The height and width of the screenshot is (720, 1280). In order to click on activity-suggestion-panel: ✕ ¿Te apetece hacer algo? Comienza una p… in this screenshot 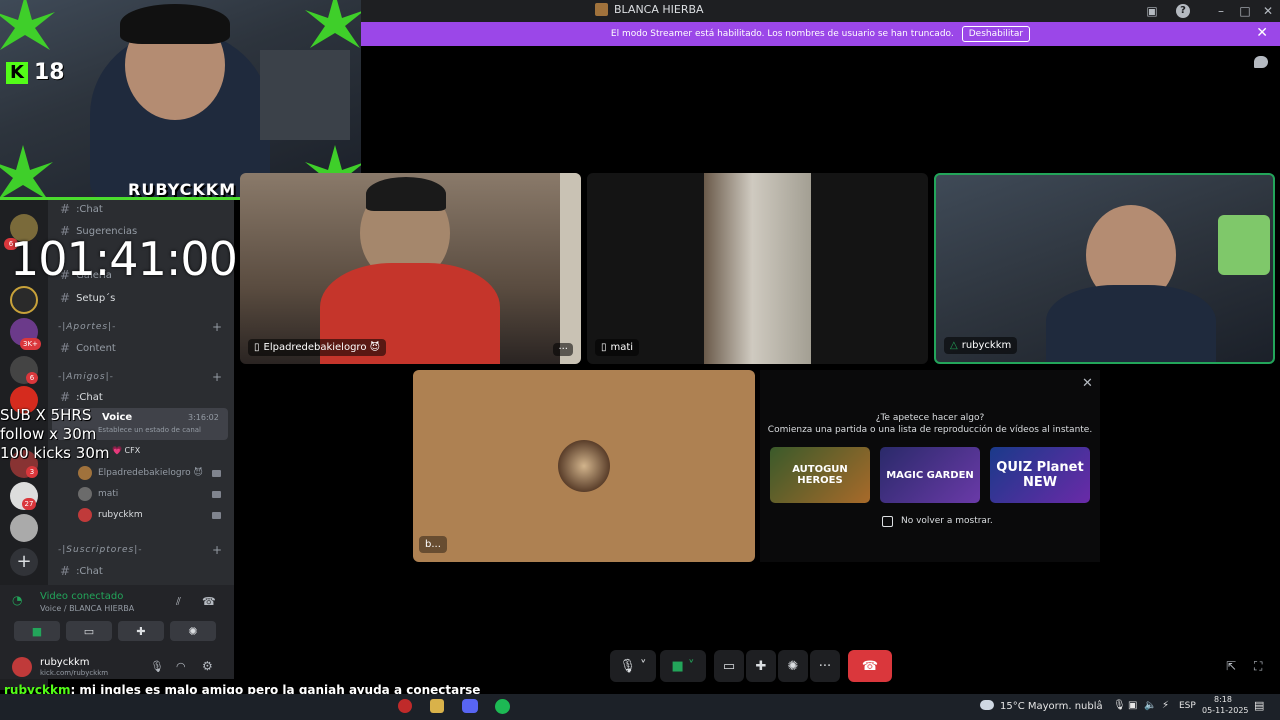, I will do `click(930, 466)`.